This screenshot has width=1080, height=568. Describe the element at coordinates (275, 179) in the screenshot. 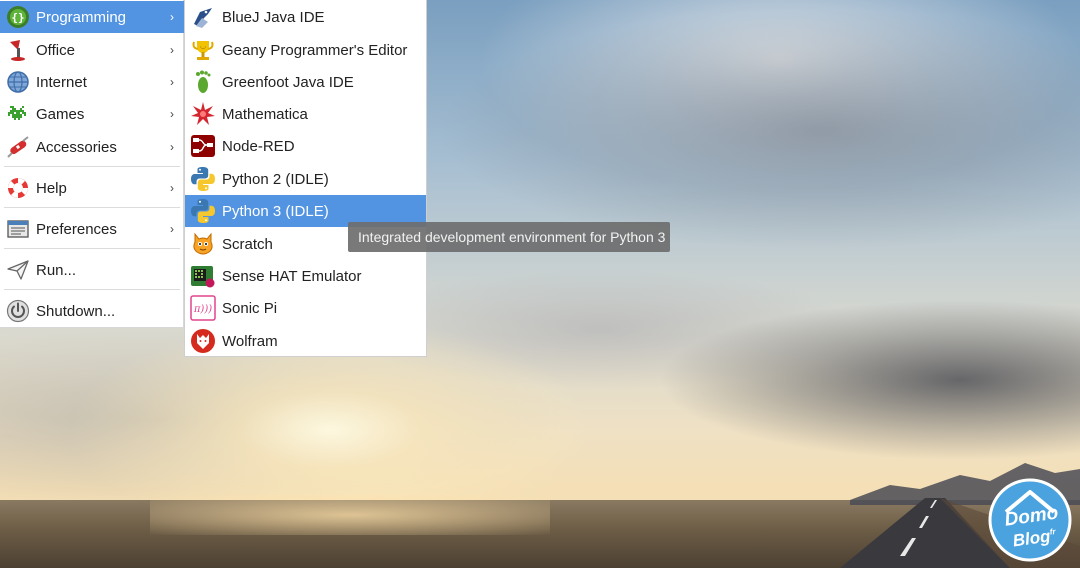

I see `submenu-item-label: Python 2 (IDLE)` at that location.